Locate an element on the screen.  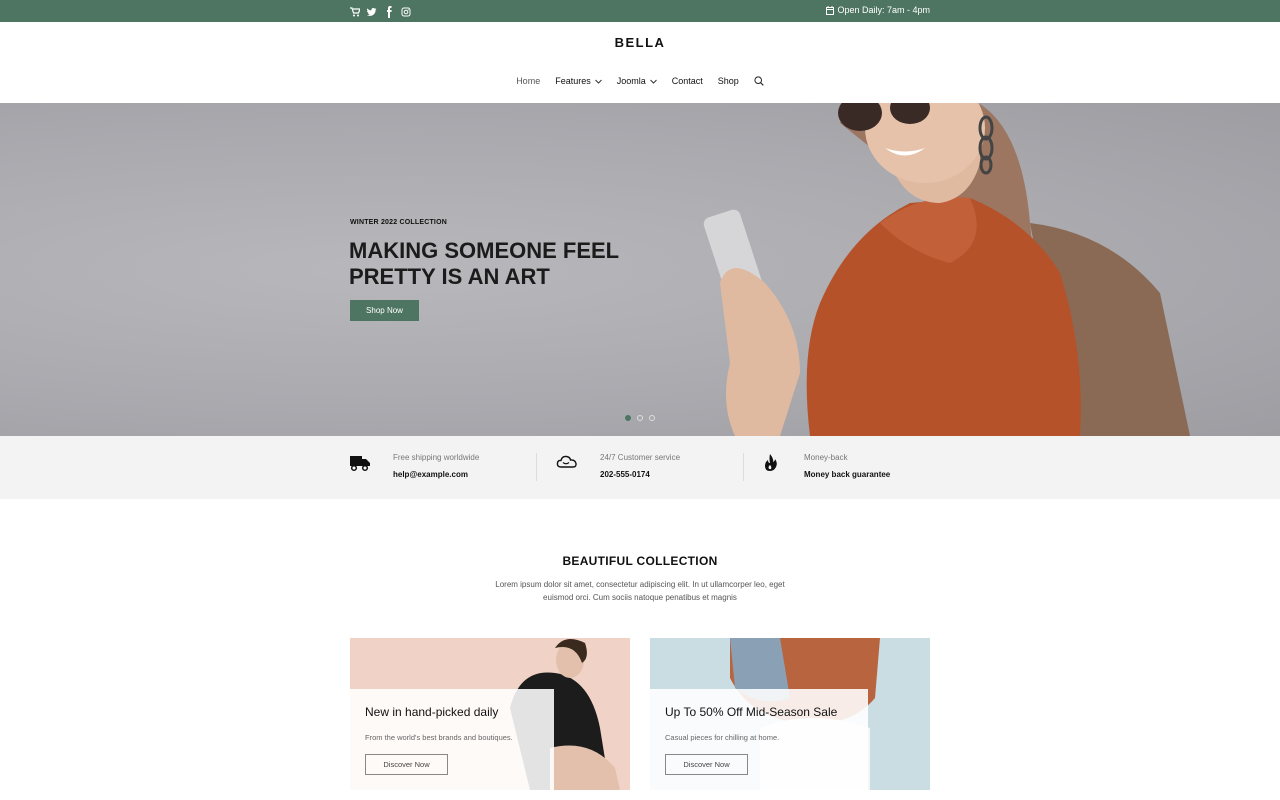
promo-card-desc: Casual pieces for chilling at home. is located at coordinates (722, 737).